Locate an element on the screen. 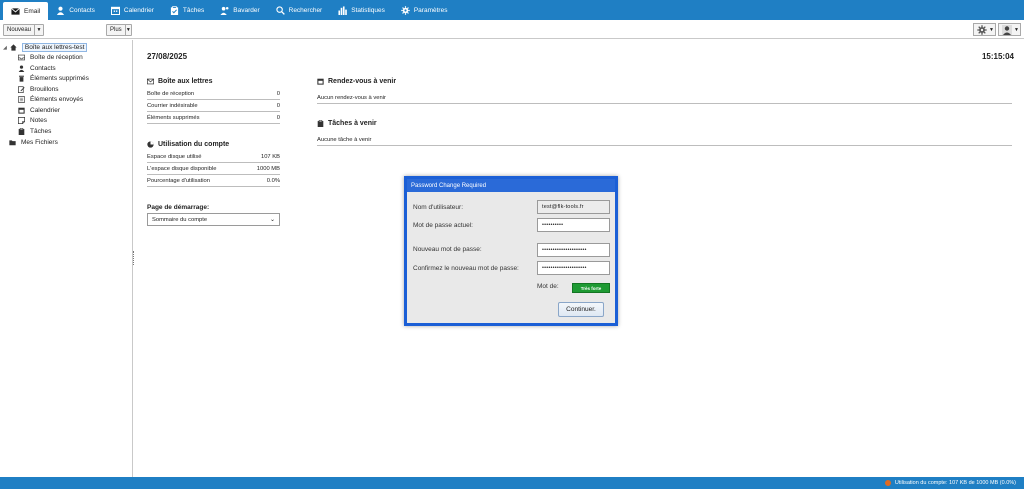  row-label: Espace disque utilisé is located at coordinates (174, 156).